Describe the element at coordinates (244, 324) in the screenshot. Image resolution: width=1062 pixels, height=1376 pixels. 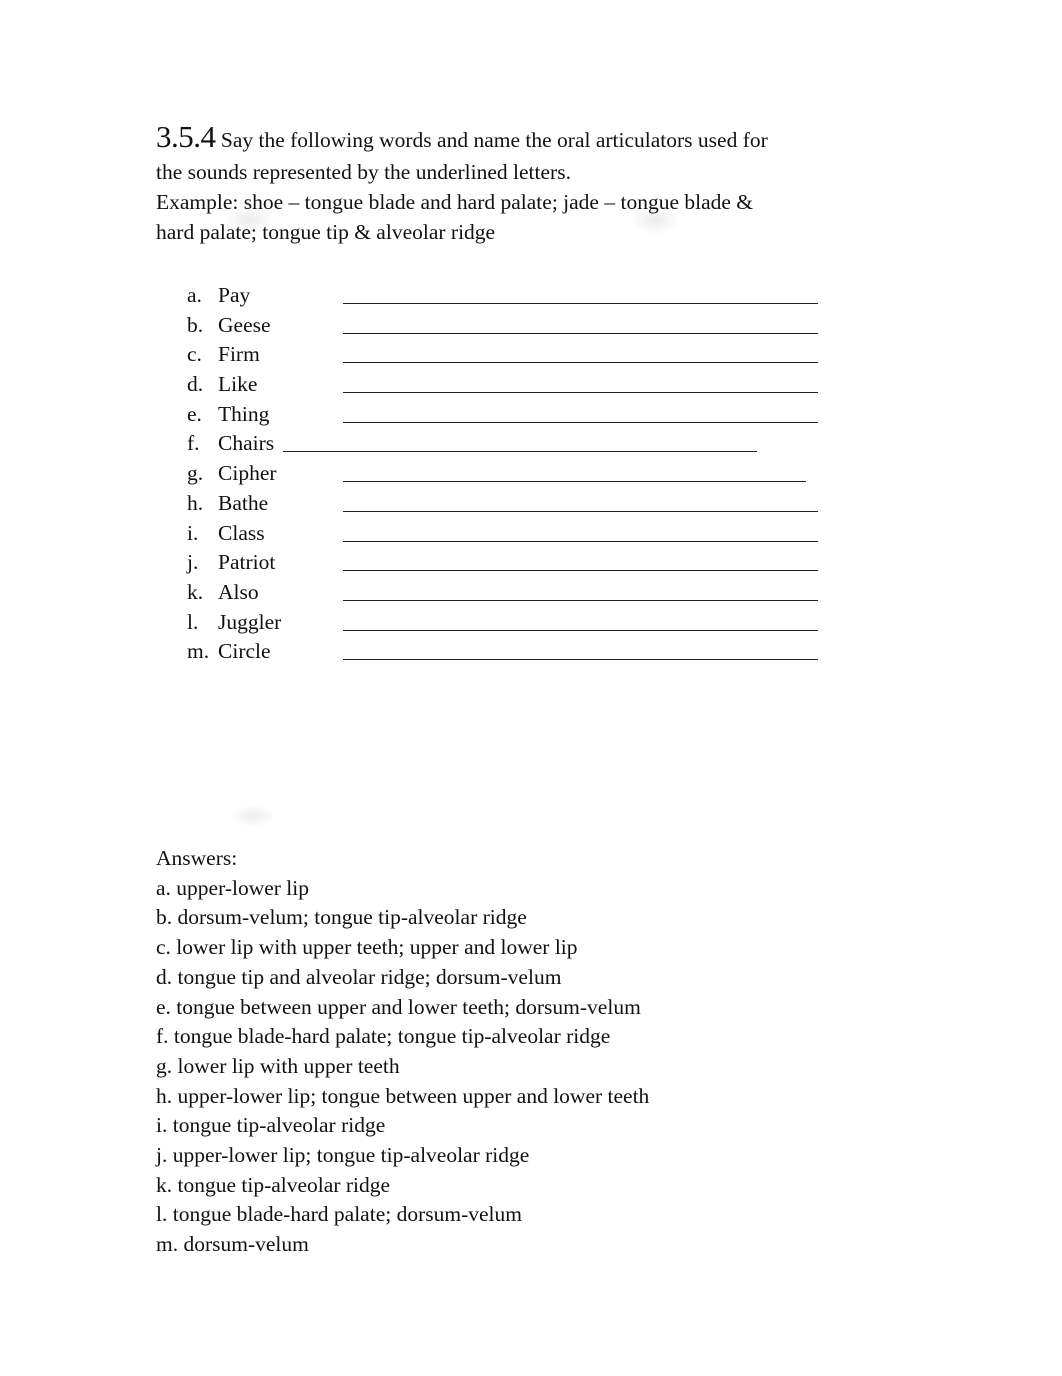
I see `item-word: Geese` at that location.